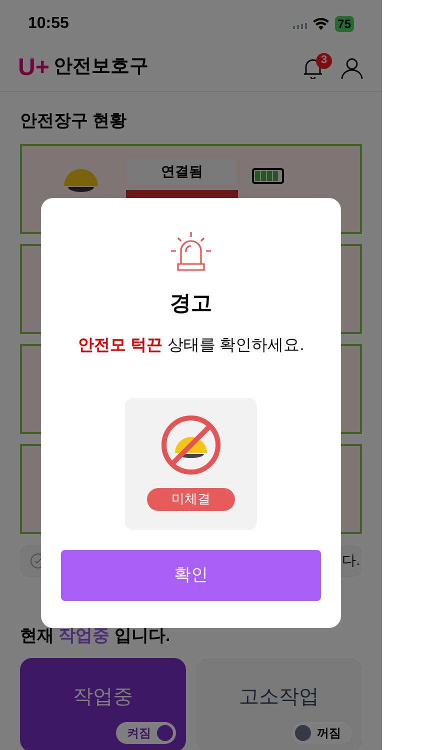 The image size is (422, 750). I want to click on connection-status: 연결됨, so click(182, 172).